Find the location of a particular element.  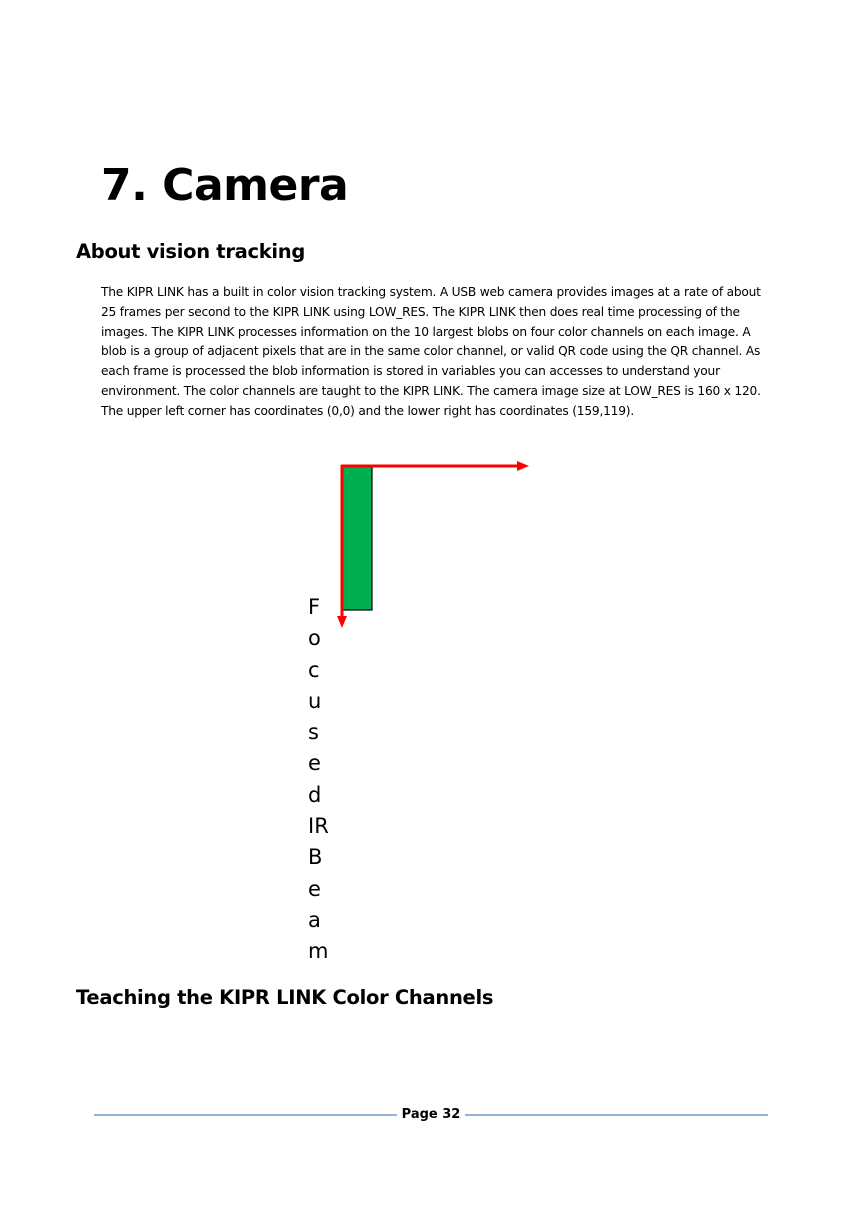

beam-label-letter: F is located at coordinates (314, 607).